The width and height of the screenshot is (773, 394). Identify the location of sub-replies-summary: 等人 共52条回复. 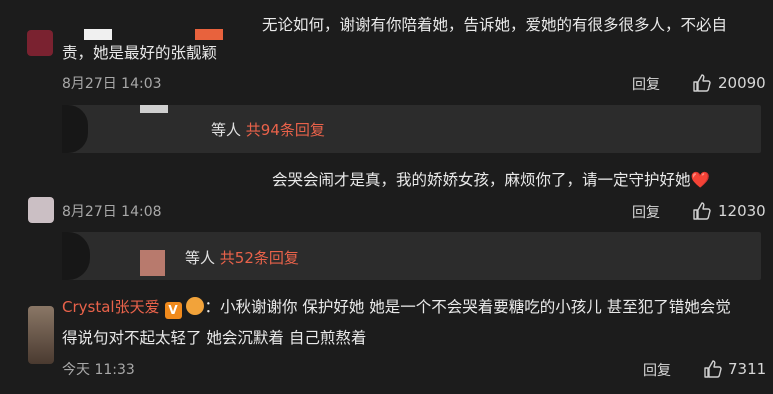
(242, 257).